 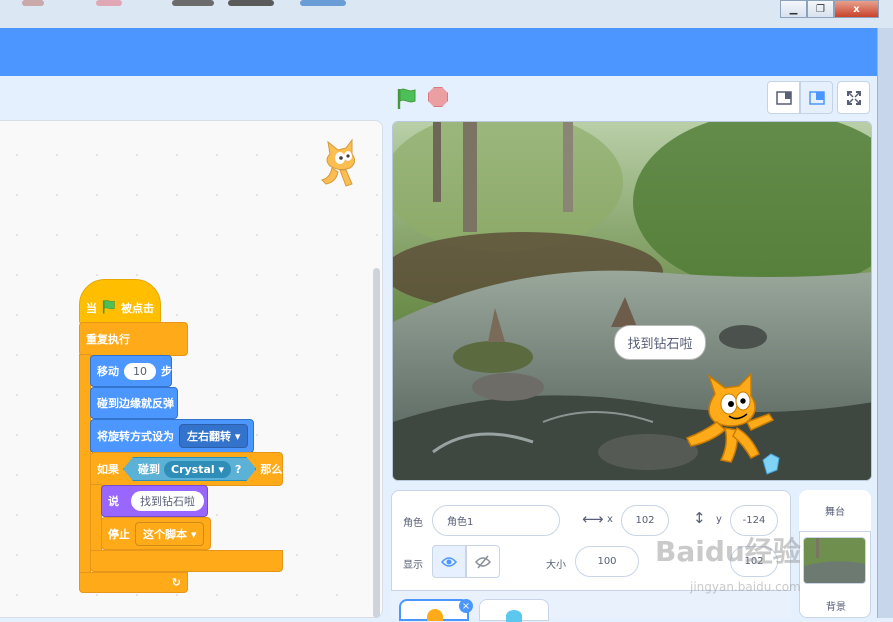 I want to click on visibility-toggle, so click(x=466, y=561).